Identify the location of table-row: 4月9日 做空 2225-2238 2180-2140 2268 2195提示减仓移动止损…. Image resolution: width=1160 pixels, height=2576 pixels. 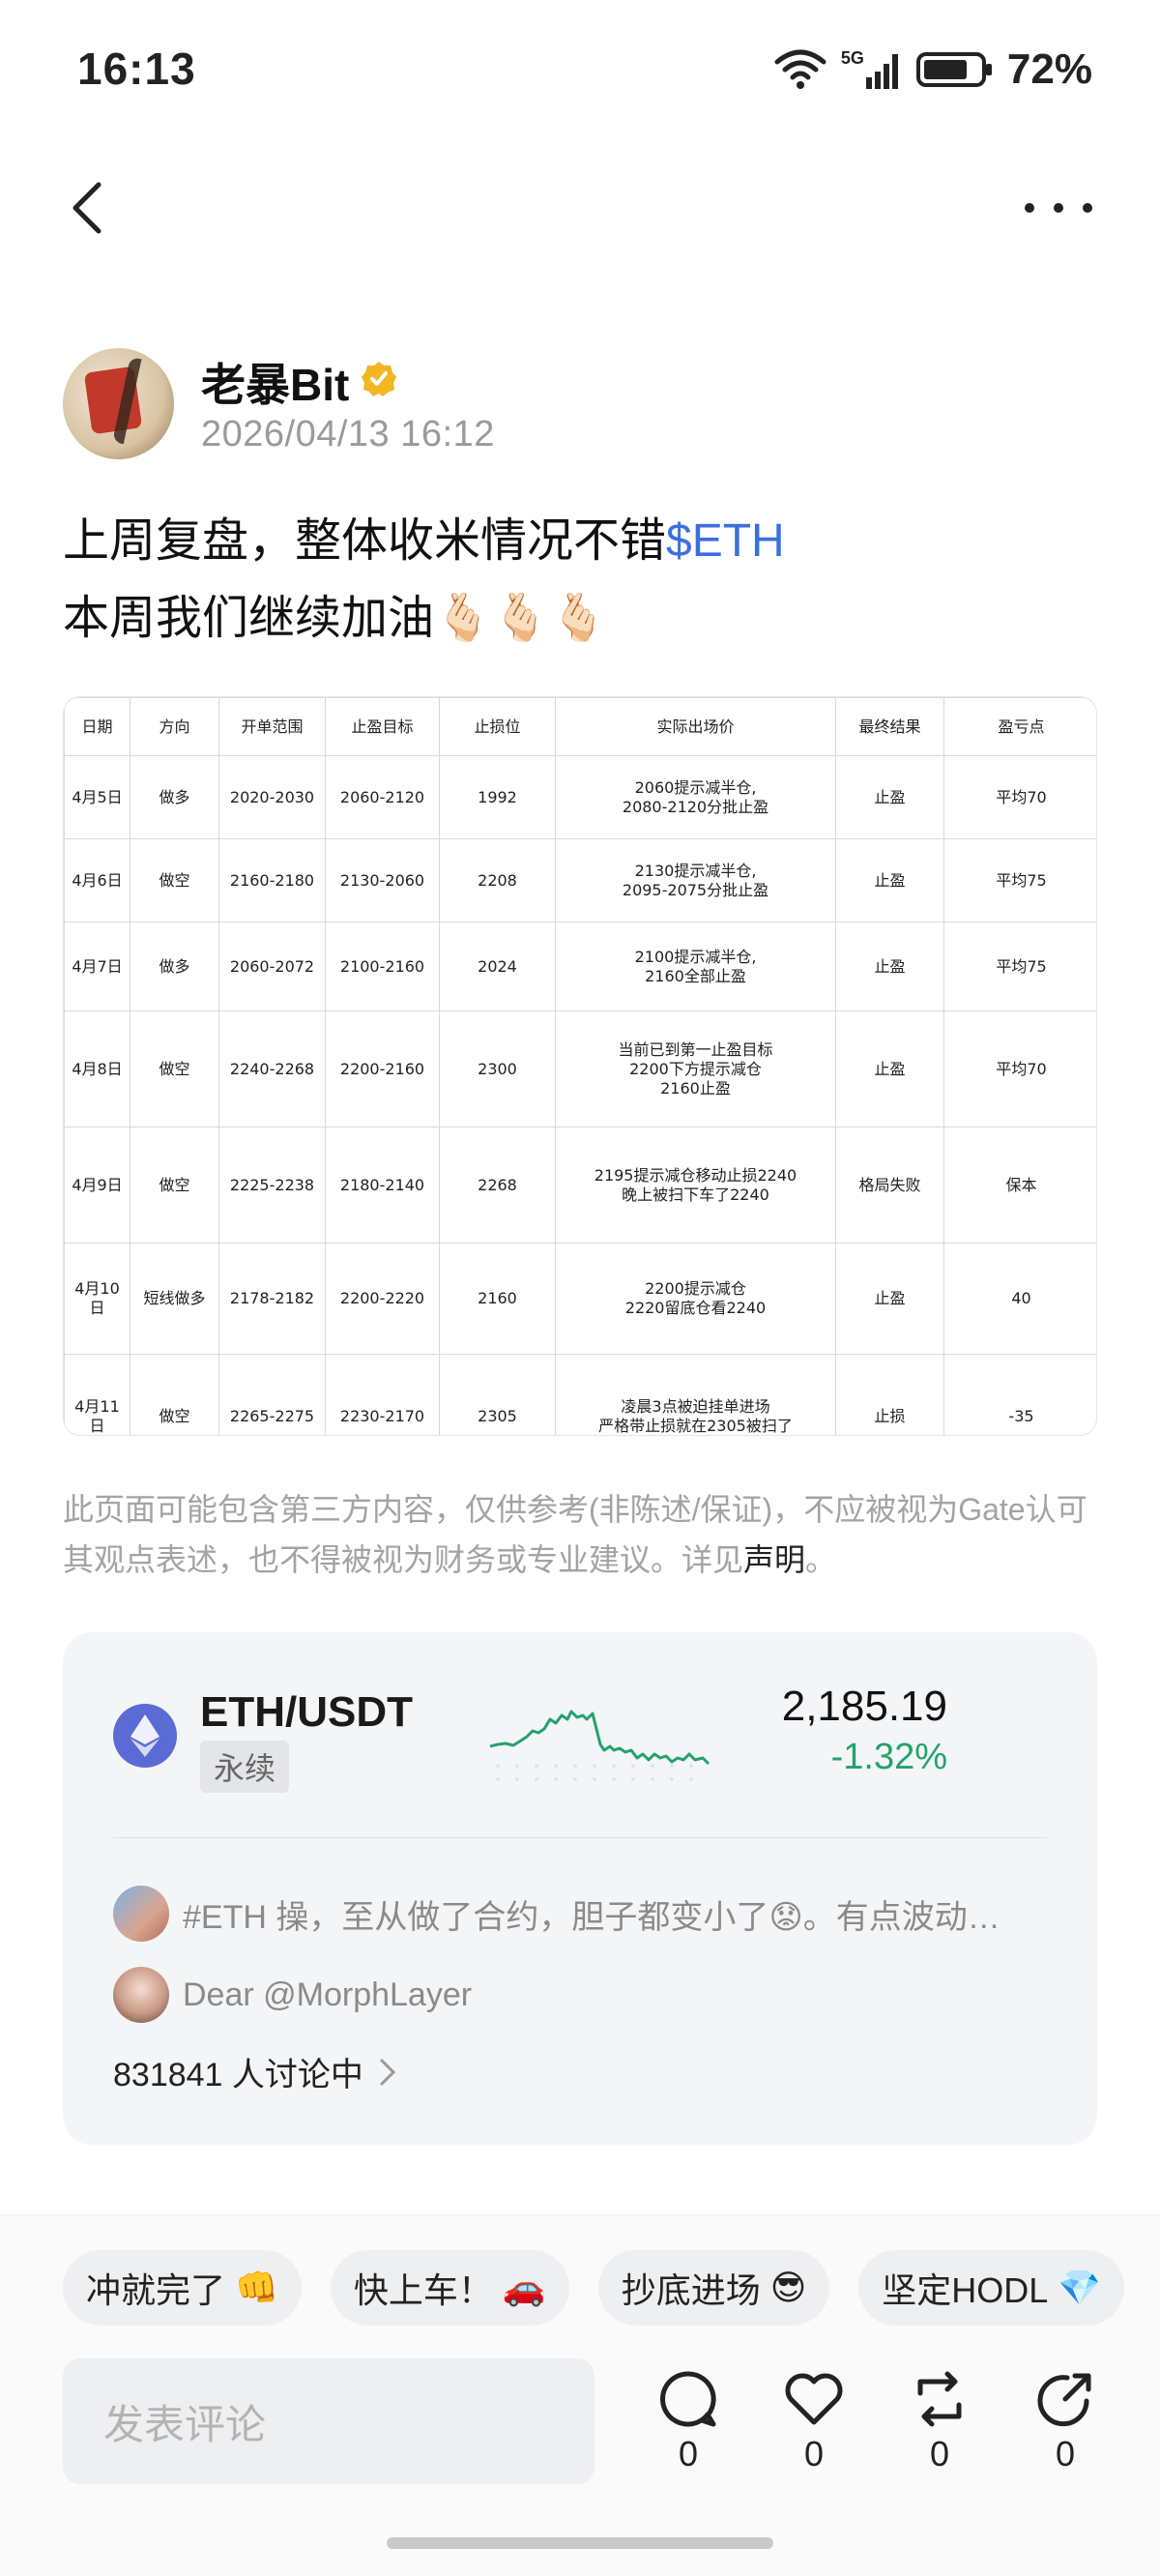
(580, 1185).